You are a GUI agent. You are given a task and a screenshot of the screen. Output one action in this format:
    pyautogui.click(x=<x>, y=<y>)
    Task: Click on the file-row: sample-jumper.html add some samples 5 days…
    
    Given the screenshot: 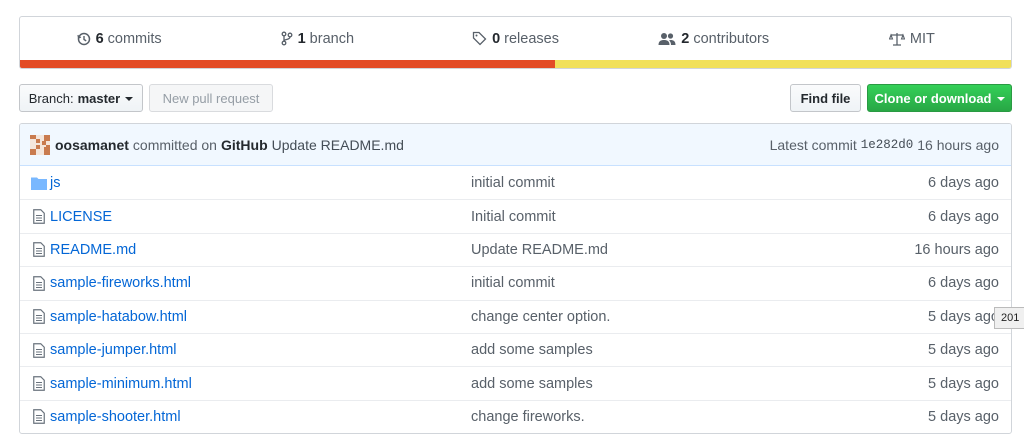 What is the action you would take?
    pyautogui.click(x=515, y=349)
    